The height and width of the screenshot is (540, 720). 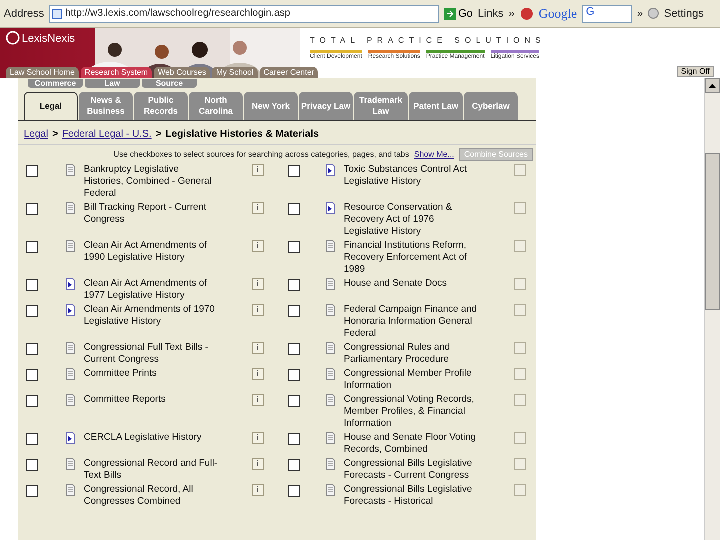 What do you see at coordinates (36, 134) in the screenshot?
I see `breadcrumb-link: Legal` at bounding box center [36, 134].